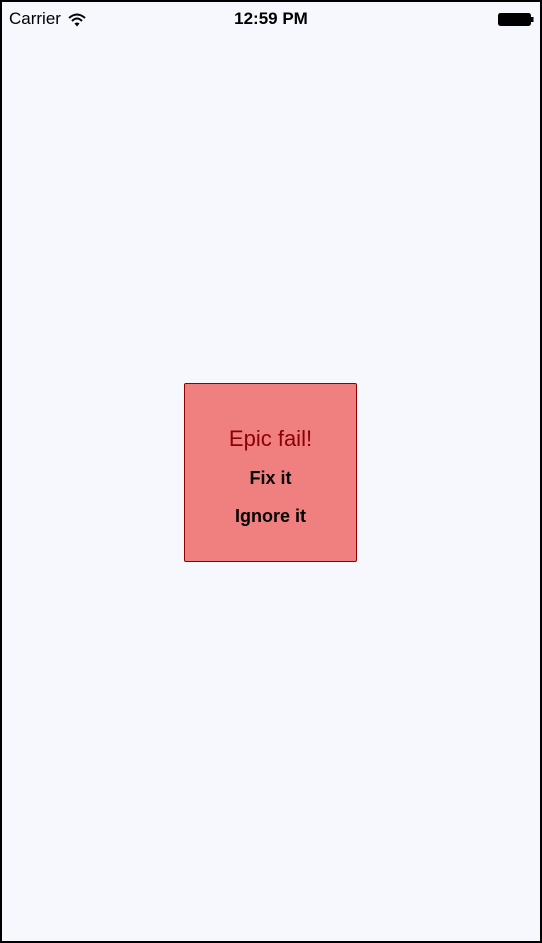 This screenshot has height=943, width=542. I want to click on battery-icon, so click(516, 19).